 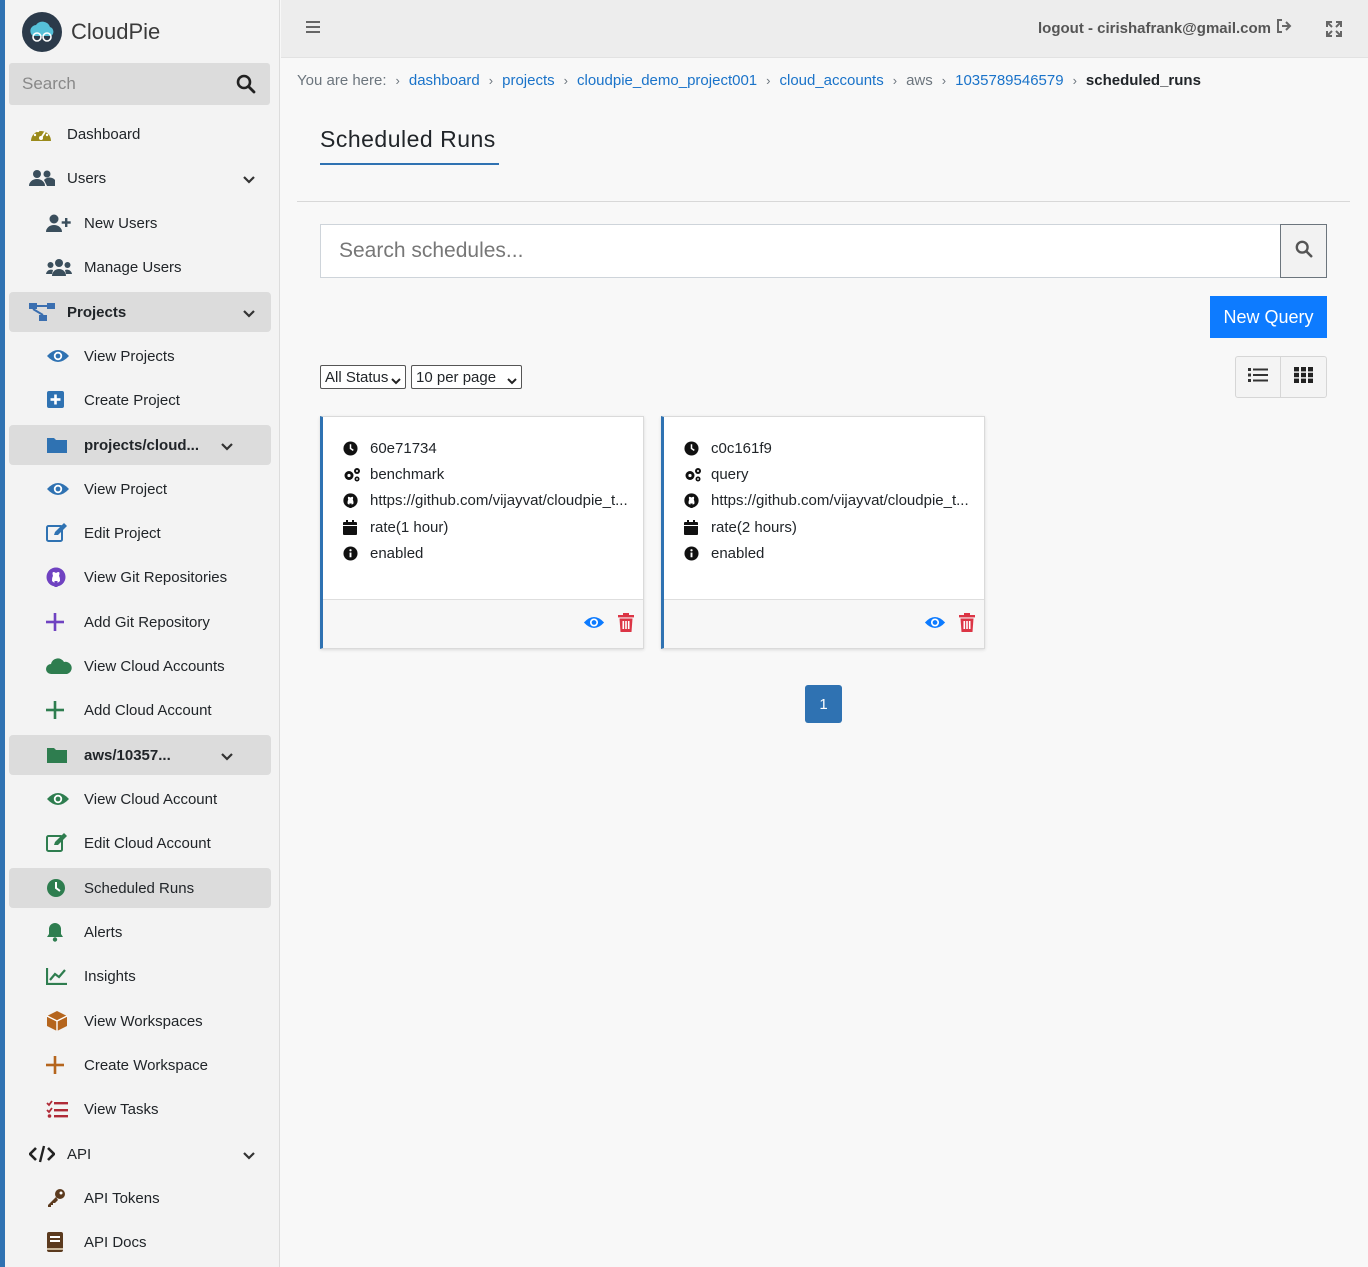 What do you see at coordinates (140, 1109) in the screenshot?
I see `sidebar-item-view-tasks: View Tasks` at bounding box center [140, 1109].